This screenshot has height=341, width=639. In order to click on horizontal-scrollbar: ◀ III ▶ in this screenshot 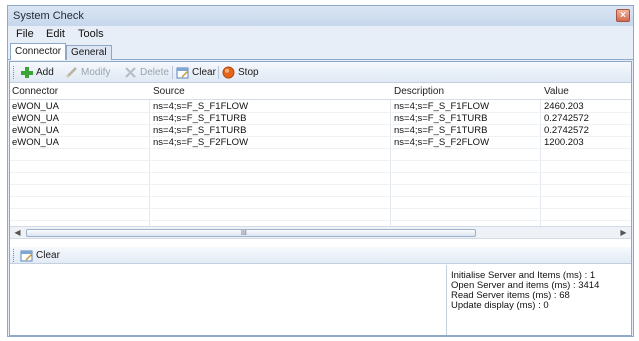, I will do `click(320, 232)`.